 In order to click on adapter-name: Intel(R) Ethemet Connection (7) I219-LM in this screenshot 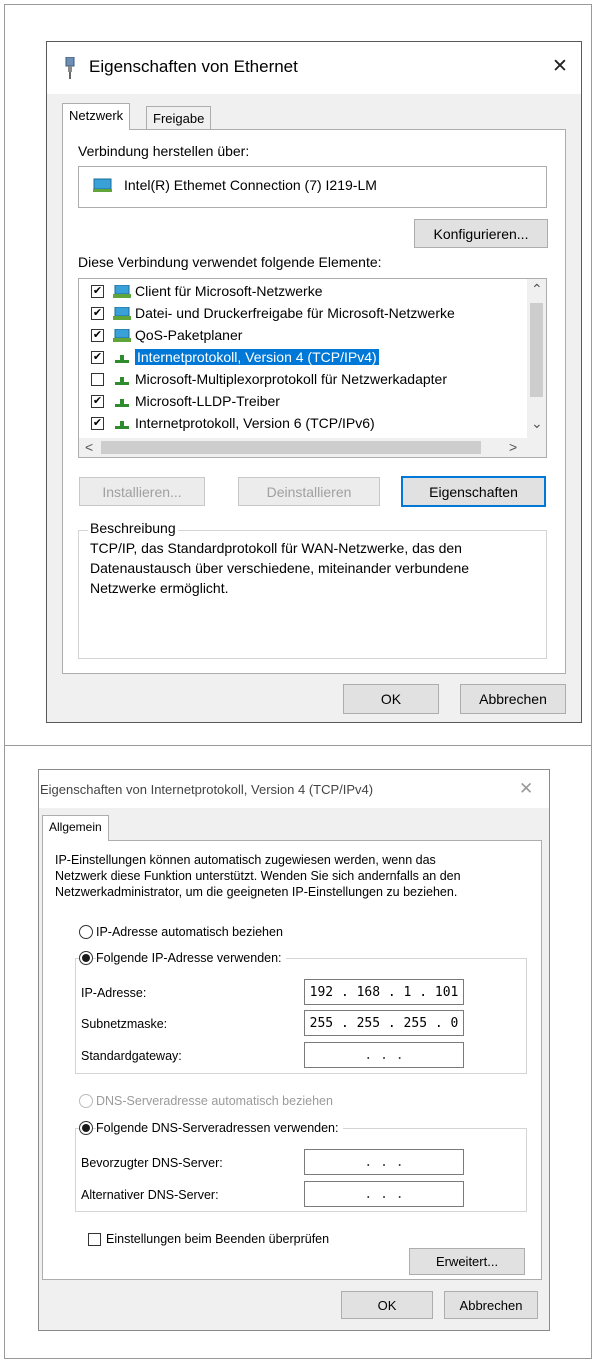, I will do `click(250, 185)`.